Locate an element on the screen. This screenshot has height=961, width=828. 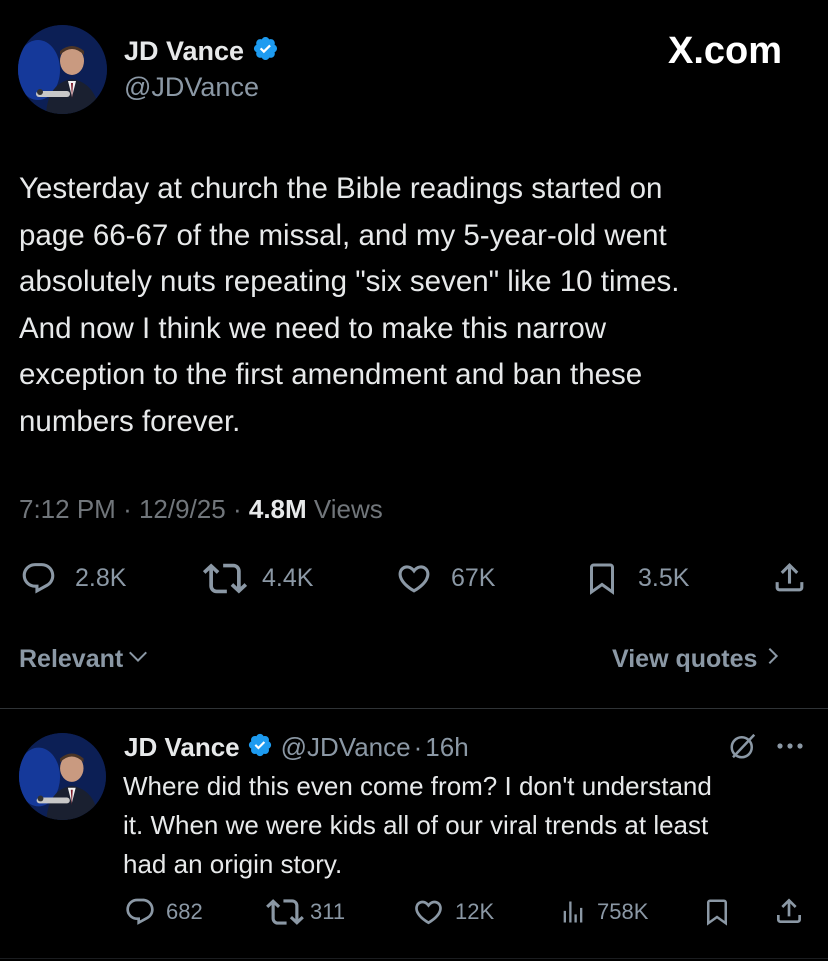
reply-bookmark-button is located at coordinates (717, 912).